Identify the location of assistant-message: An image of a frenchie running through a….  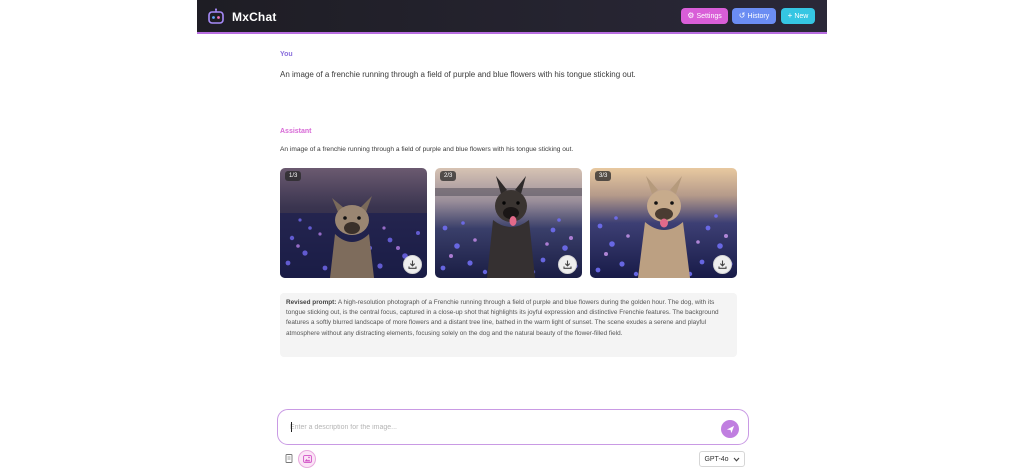
(427, 149).